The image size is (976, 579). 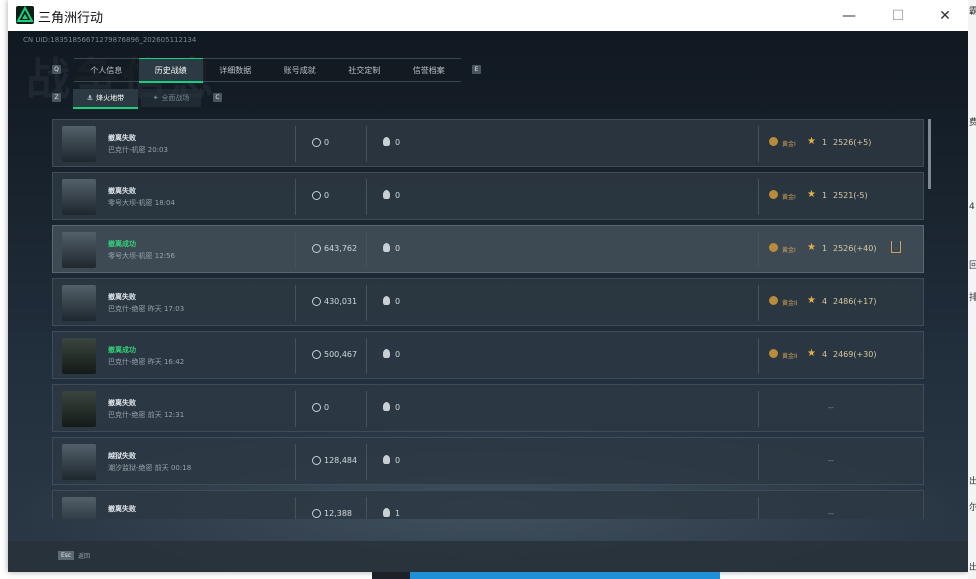 I want to click on match-map-time: 巴克什-绝密 前天 12:31, so click(x=146, y=415).